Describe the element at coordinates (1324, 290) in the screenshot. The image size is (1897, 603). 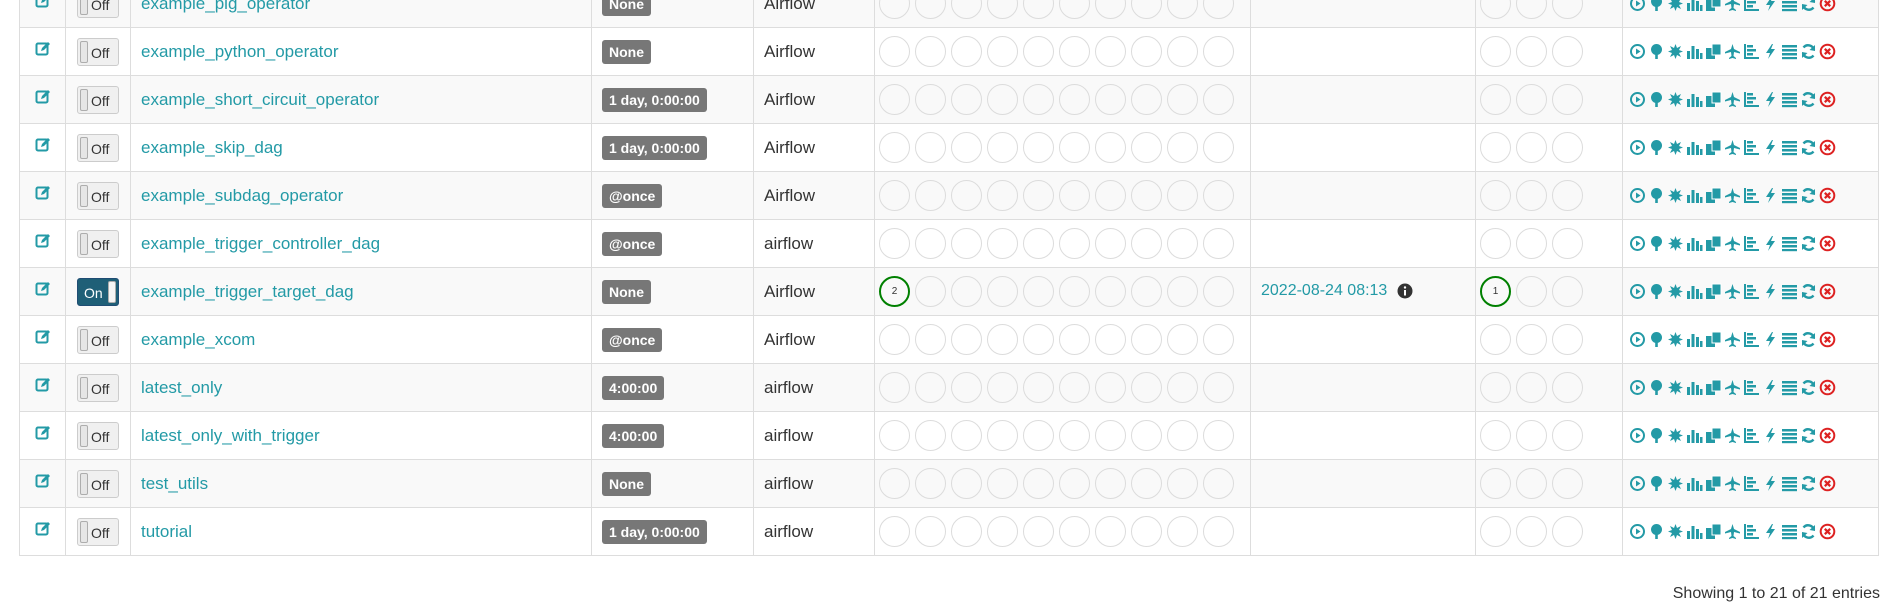
I see `last-run-link: 2022-08-24 08:13` at that location.